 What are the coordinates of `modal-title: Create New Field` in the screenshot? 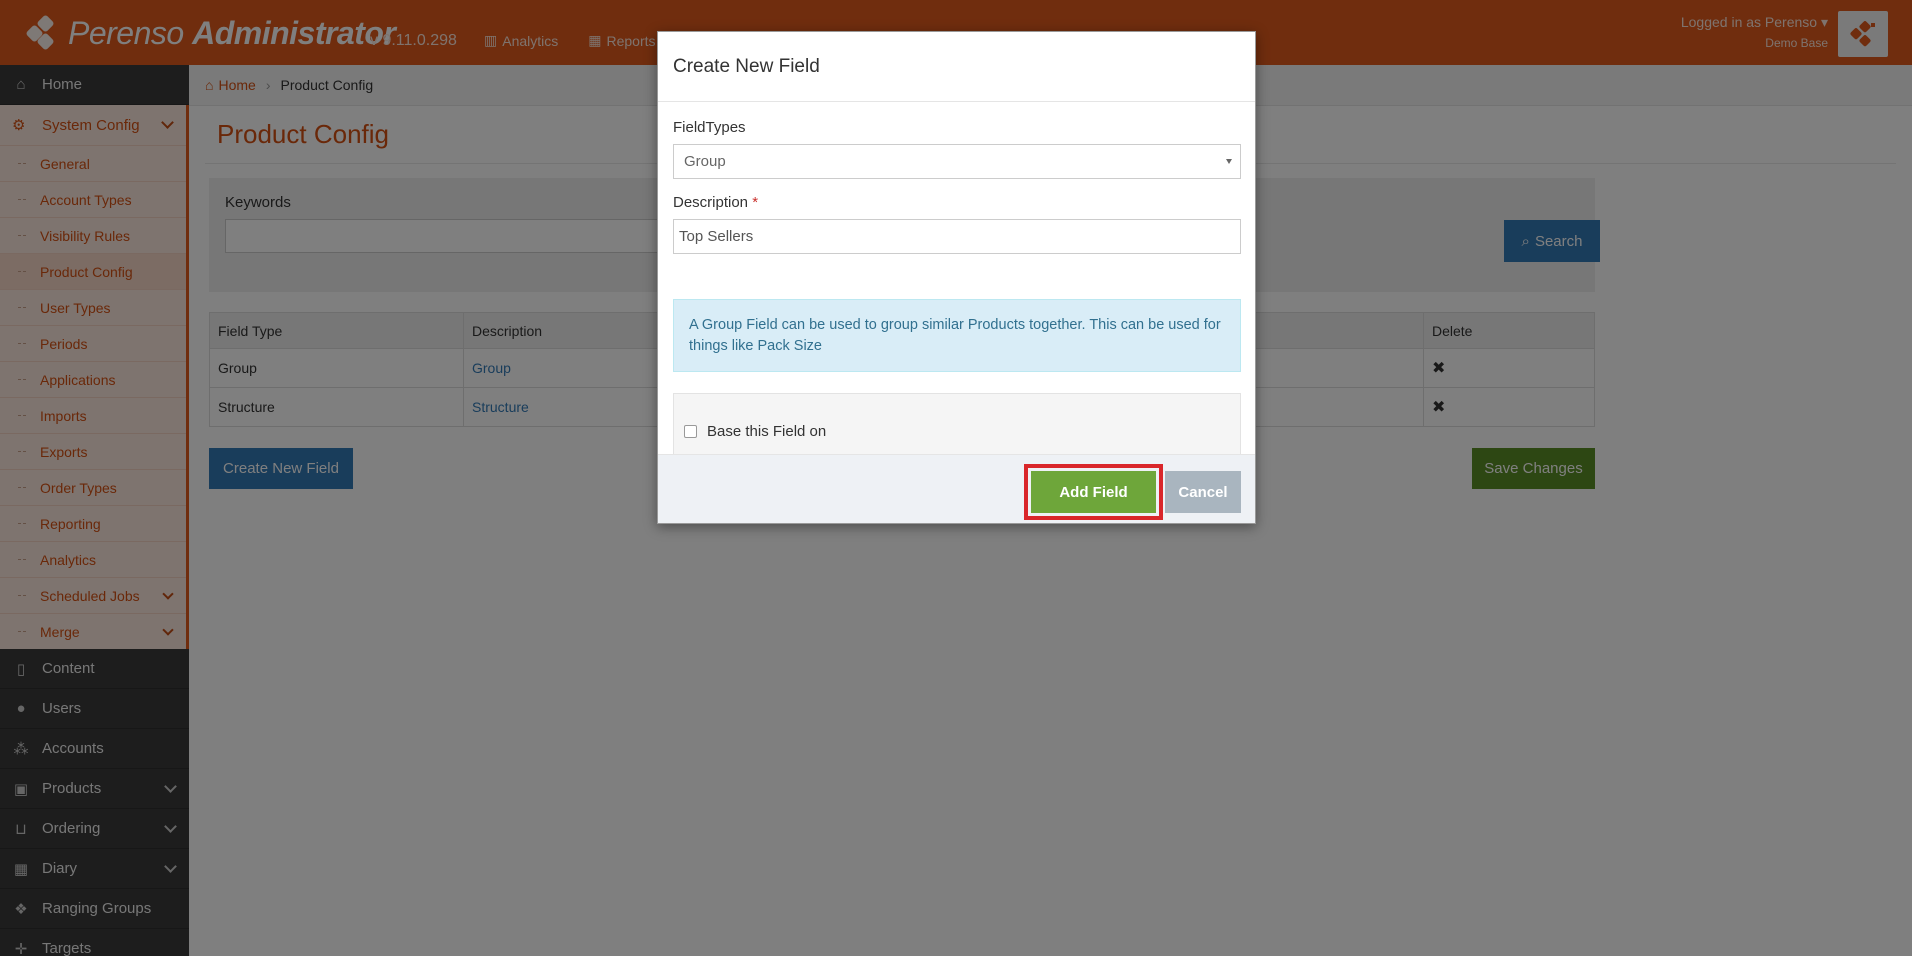 It's located at (956, 67).